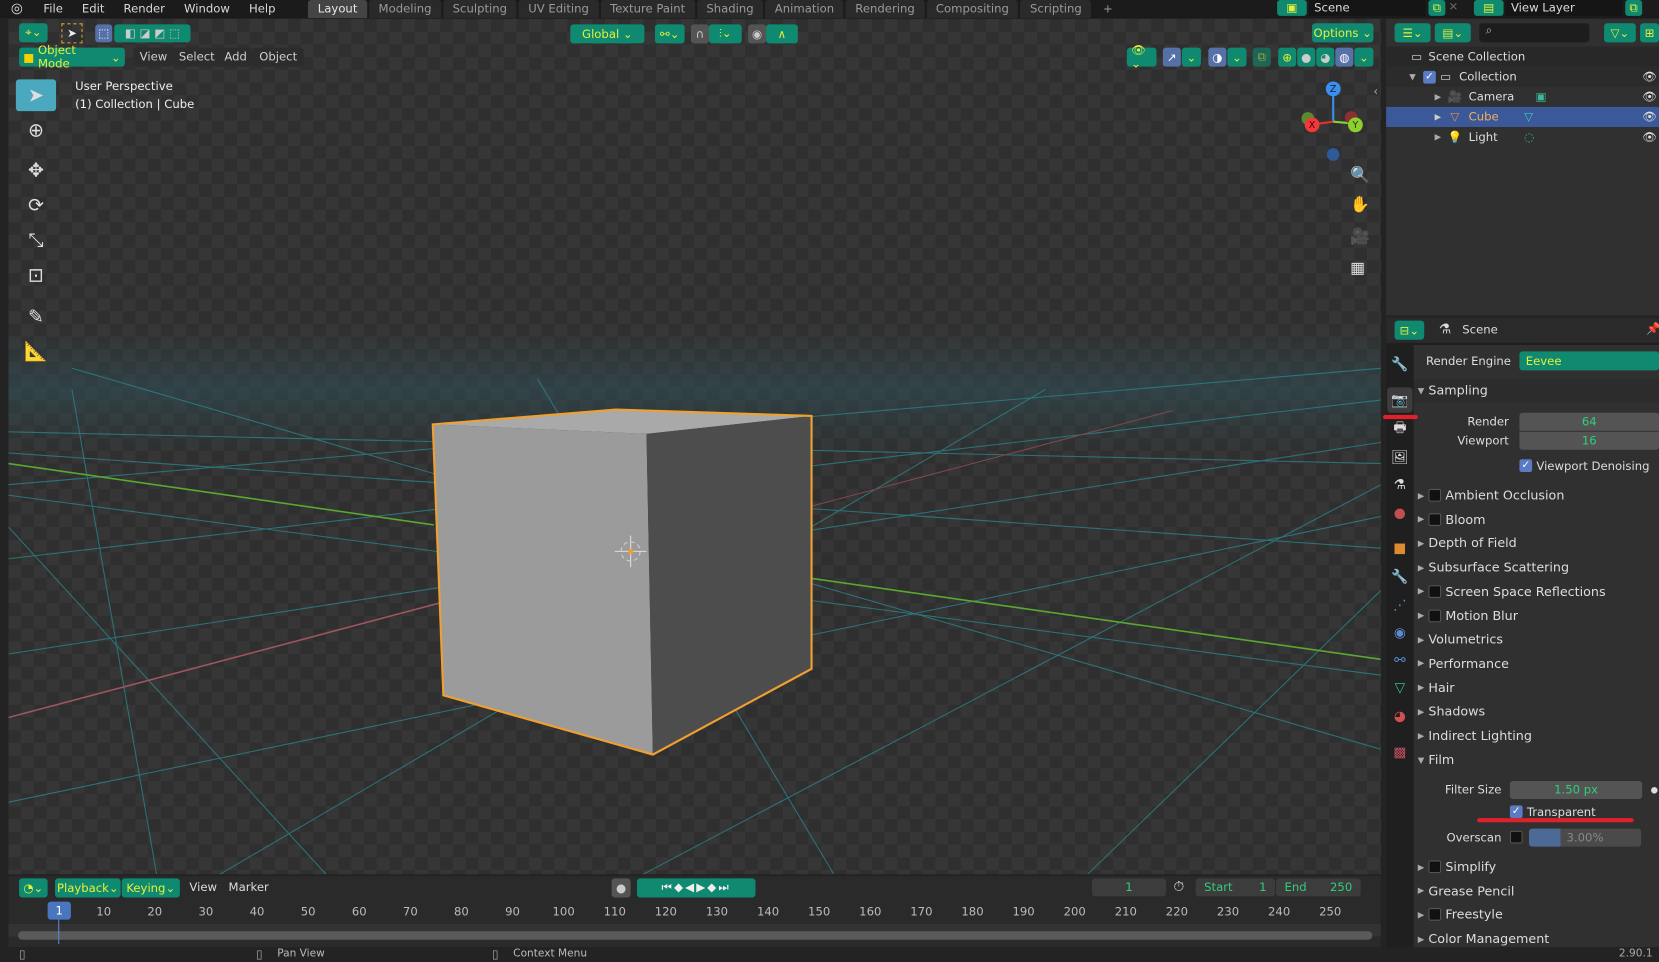 The width and height of the screenshot is (1659, 962). I want to click on transform-tool-icon: ⊡, so click(36, 275).